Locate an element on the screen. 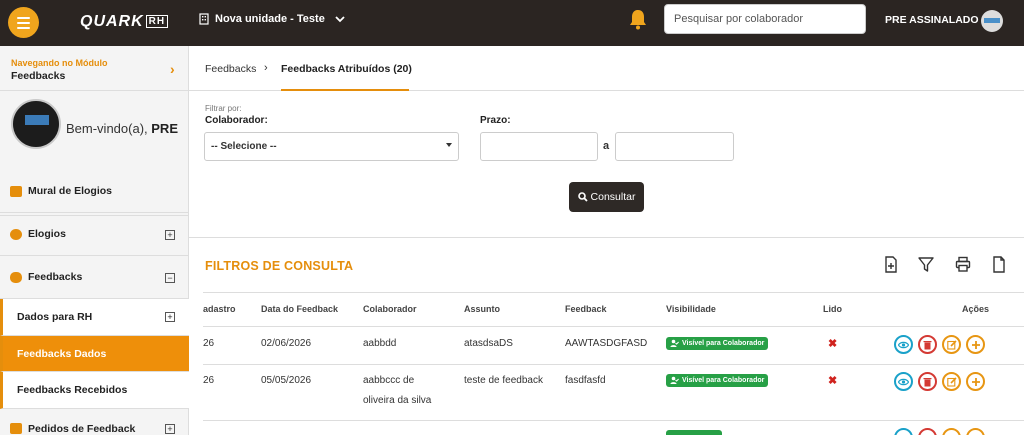  sidebar-item-label: Dados para RH is located at coordinates (55, 317).